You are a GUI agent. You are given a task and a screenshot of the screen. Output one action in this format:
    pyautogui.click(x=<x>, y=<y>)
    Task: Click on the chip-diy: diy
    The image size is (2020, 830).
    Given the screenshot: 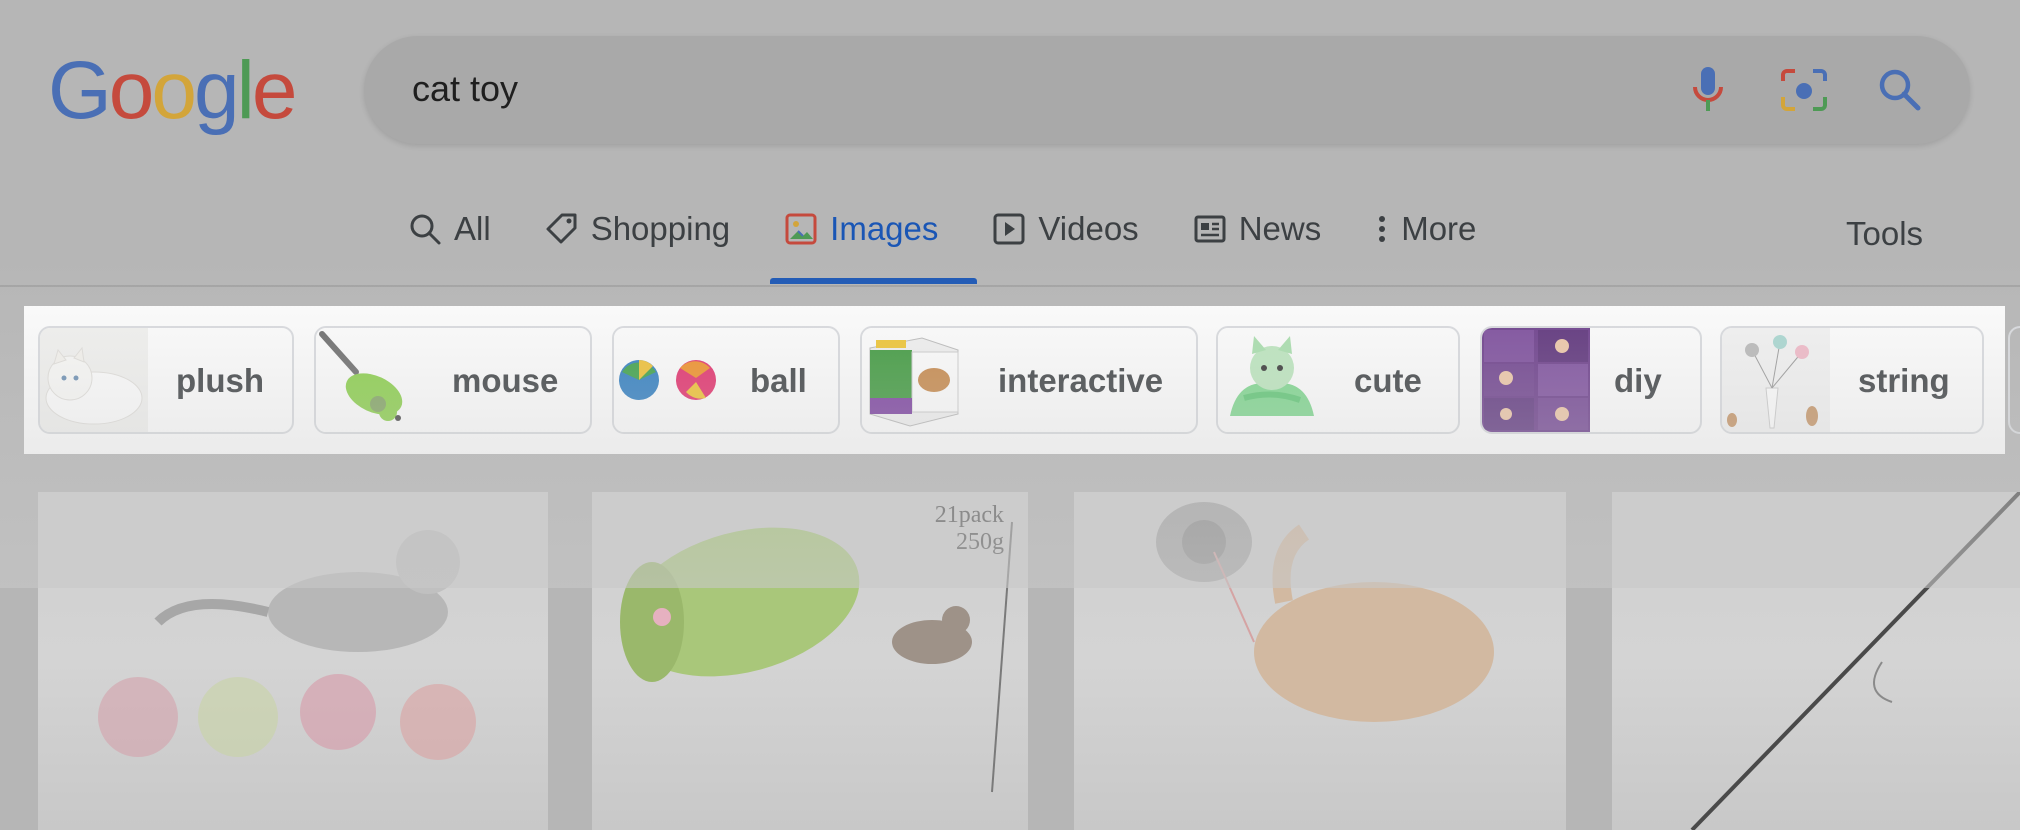 What is the action you would take?
    pyautogui.click(x=1591, y=380)
    